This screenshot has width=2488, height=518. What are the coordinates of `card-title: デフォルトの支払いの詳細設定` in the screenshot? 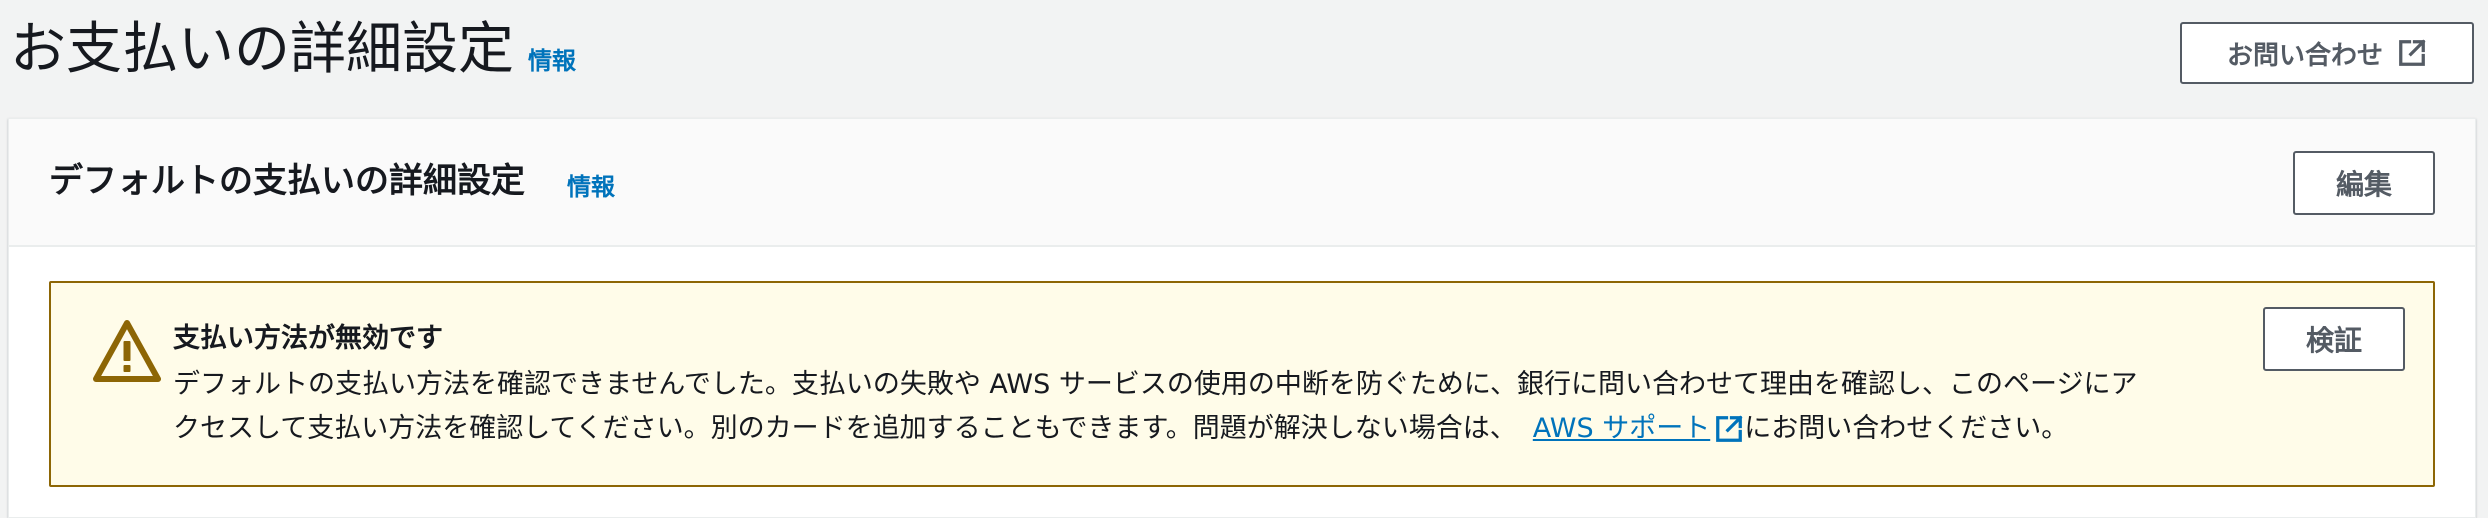 It's located at (287, 181).